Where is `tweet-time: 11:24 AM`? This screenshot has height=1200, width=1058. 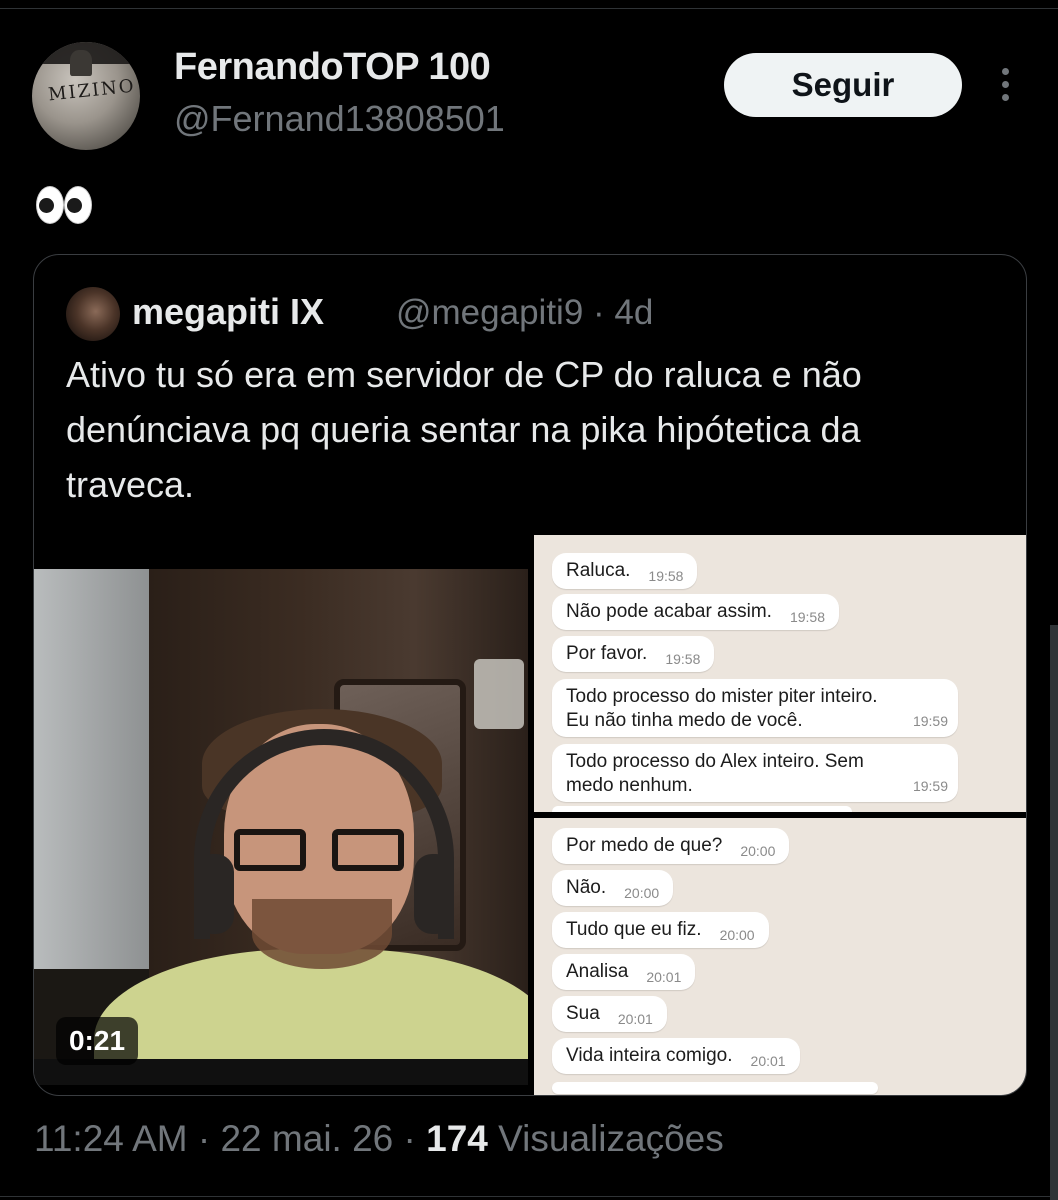 tweet-time: 11:24 AM is located at coordinates (111, 1138).